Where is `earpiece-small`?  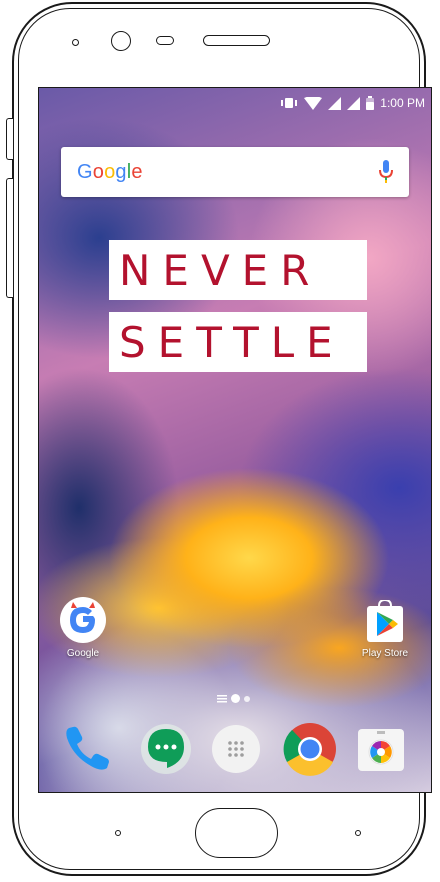 earpiece-small is located at coordinates (165, 40).